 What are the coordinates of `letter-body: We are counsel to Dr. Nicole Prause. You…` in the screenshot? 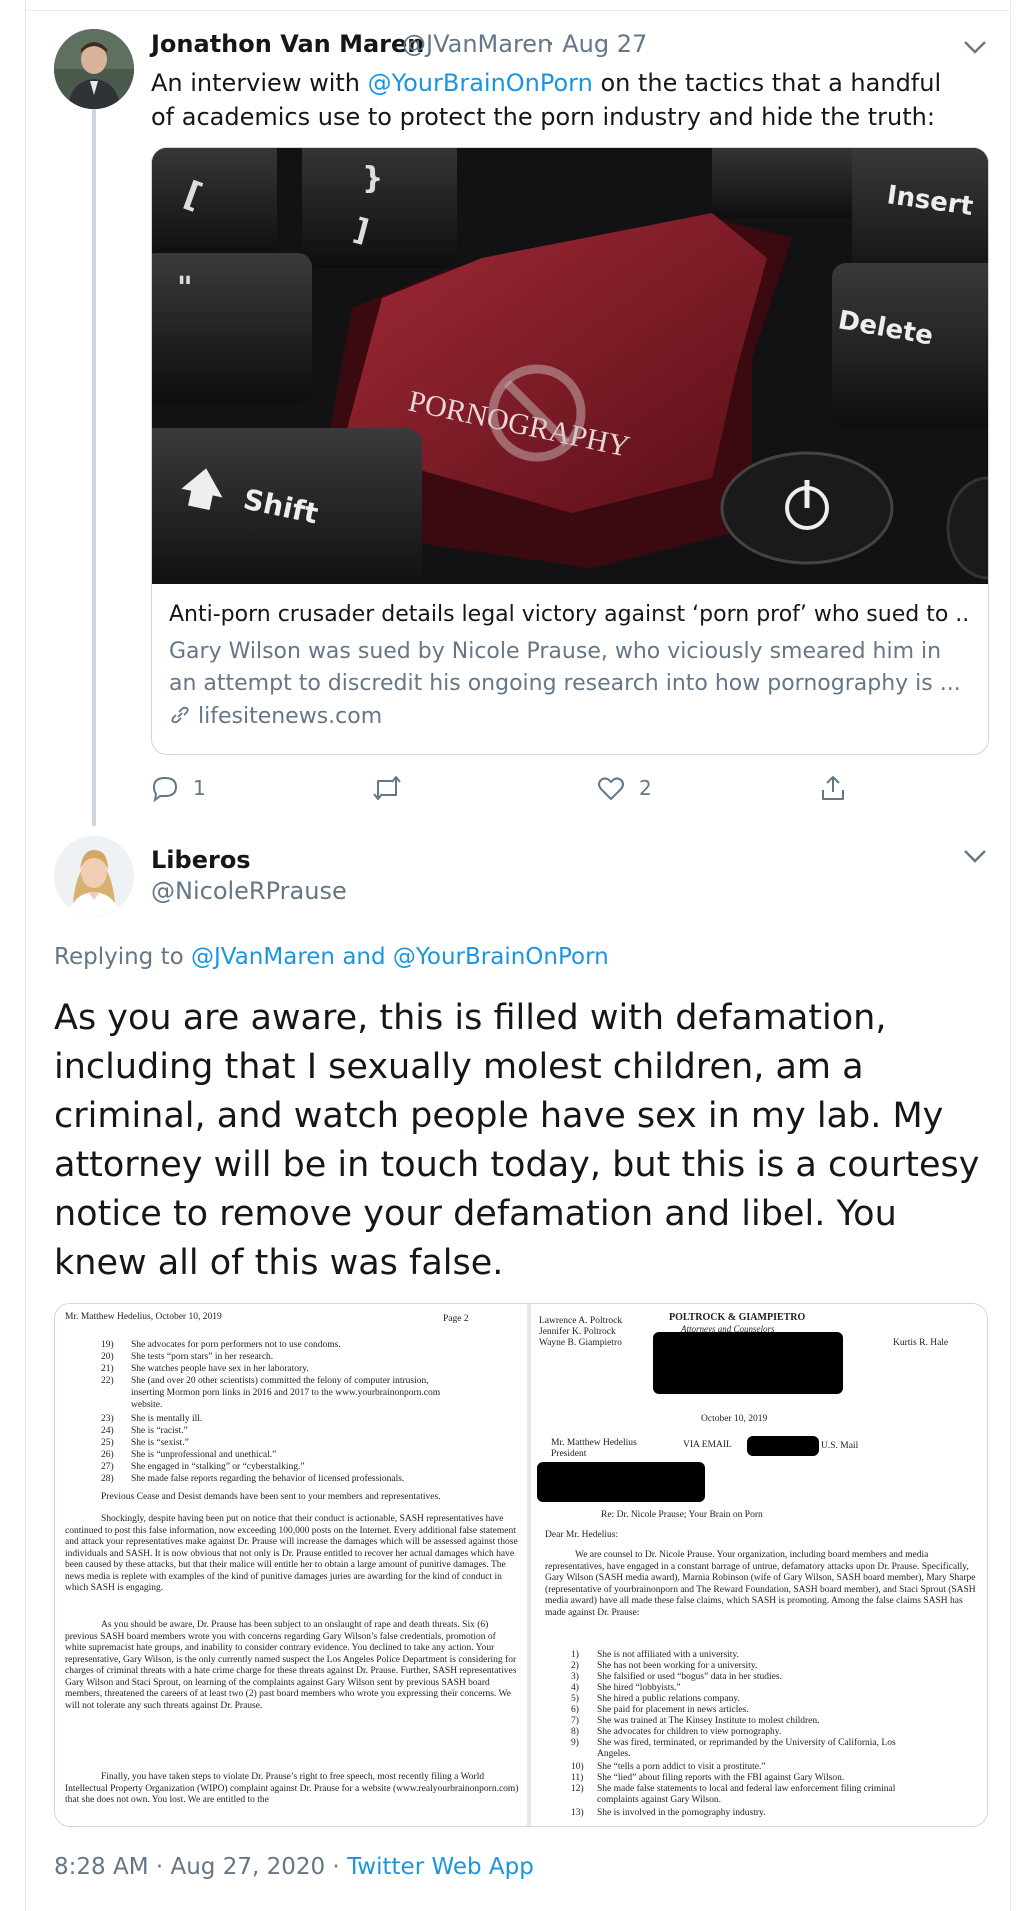 It's located at (760, 1584).